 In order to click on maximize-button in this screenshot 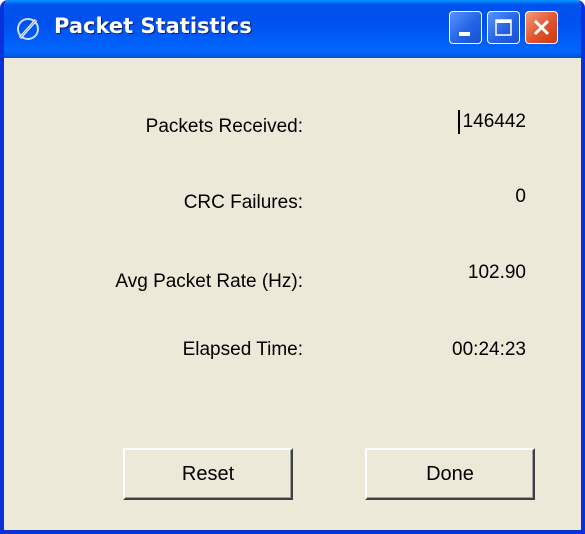, I will do `click(503, 27)`.